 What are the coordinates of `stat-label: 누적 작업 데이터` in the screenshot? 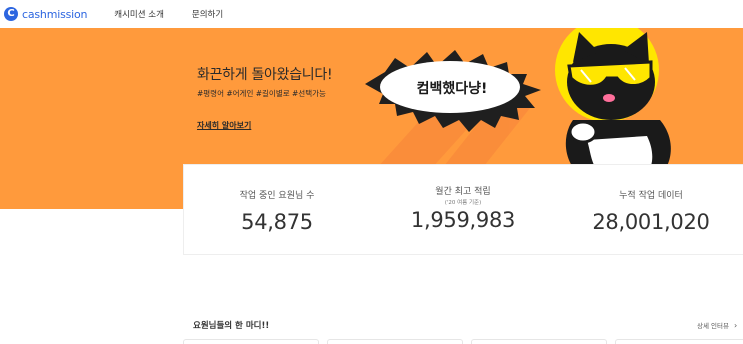 It's located at (651, 196).